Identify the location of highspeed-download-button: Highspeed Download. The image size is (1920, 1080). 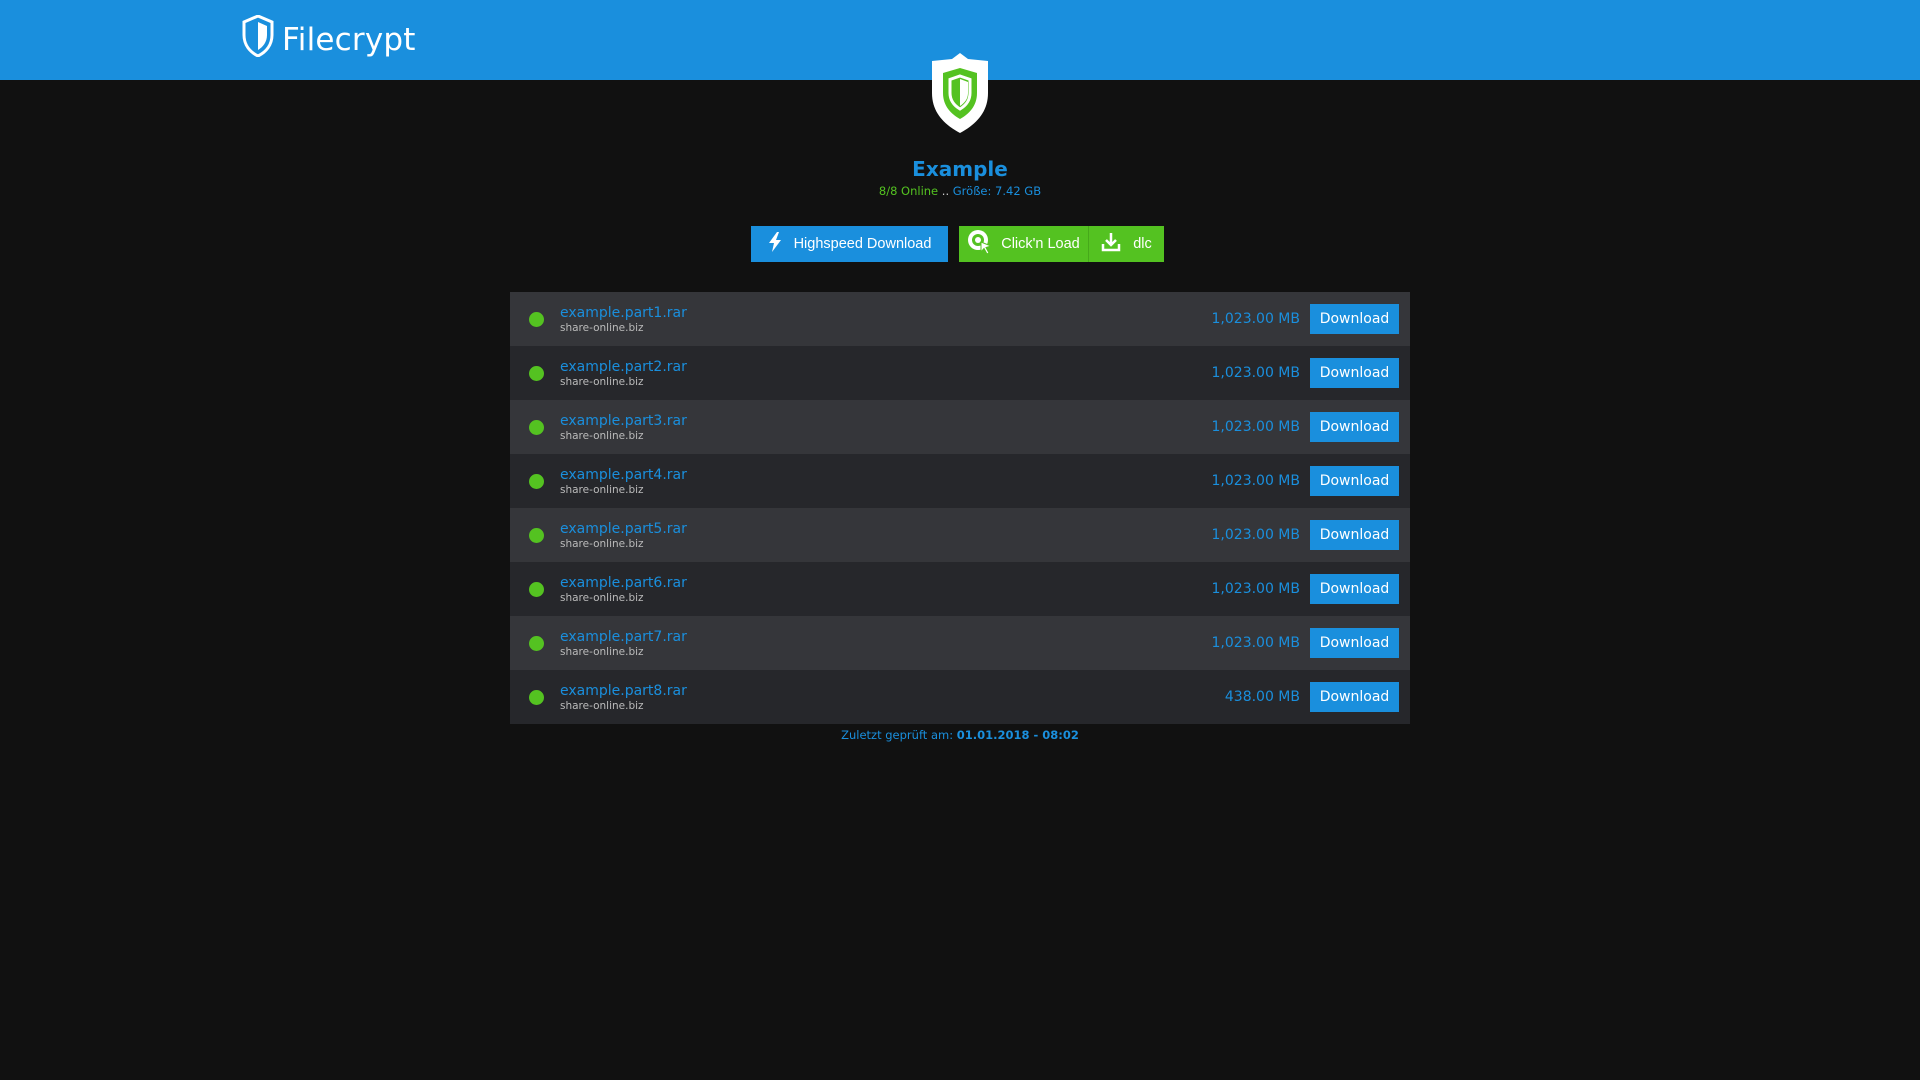
(849, 244).